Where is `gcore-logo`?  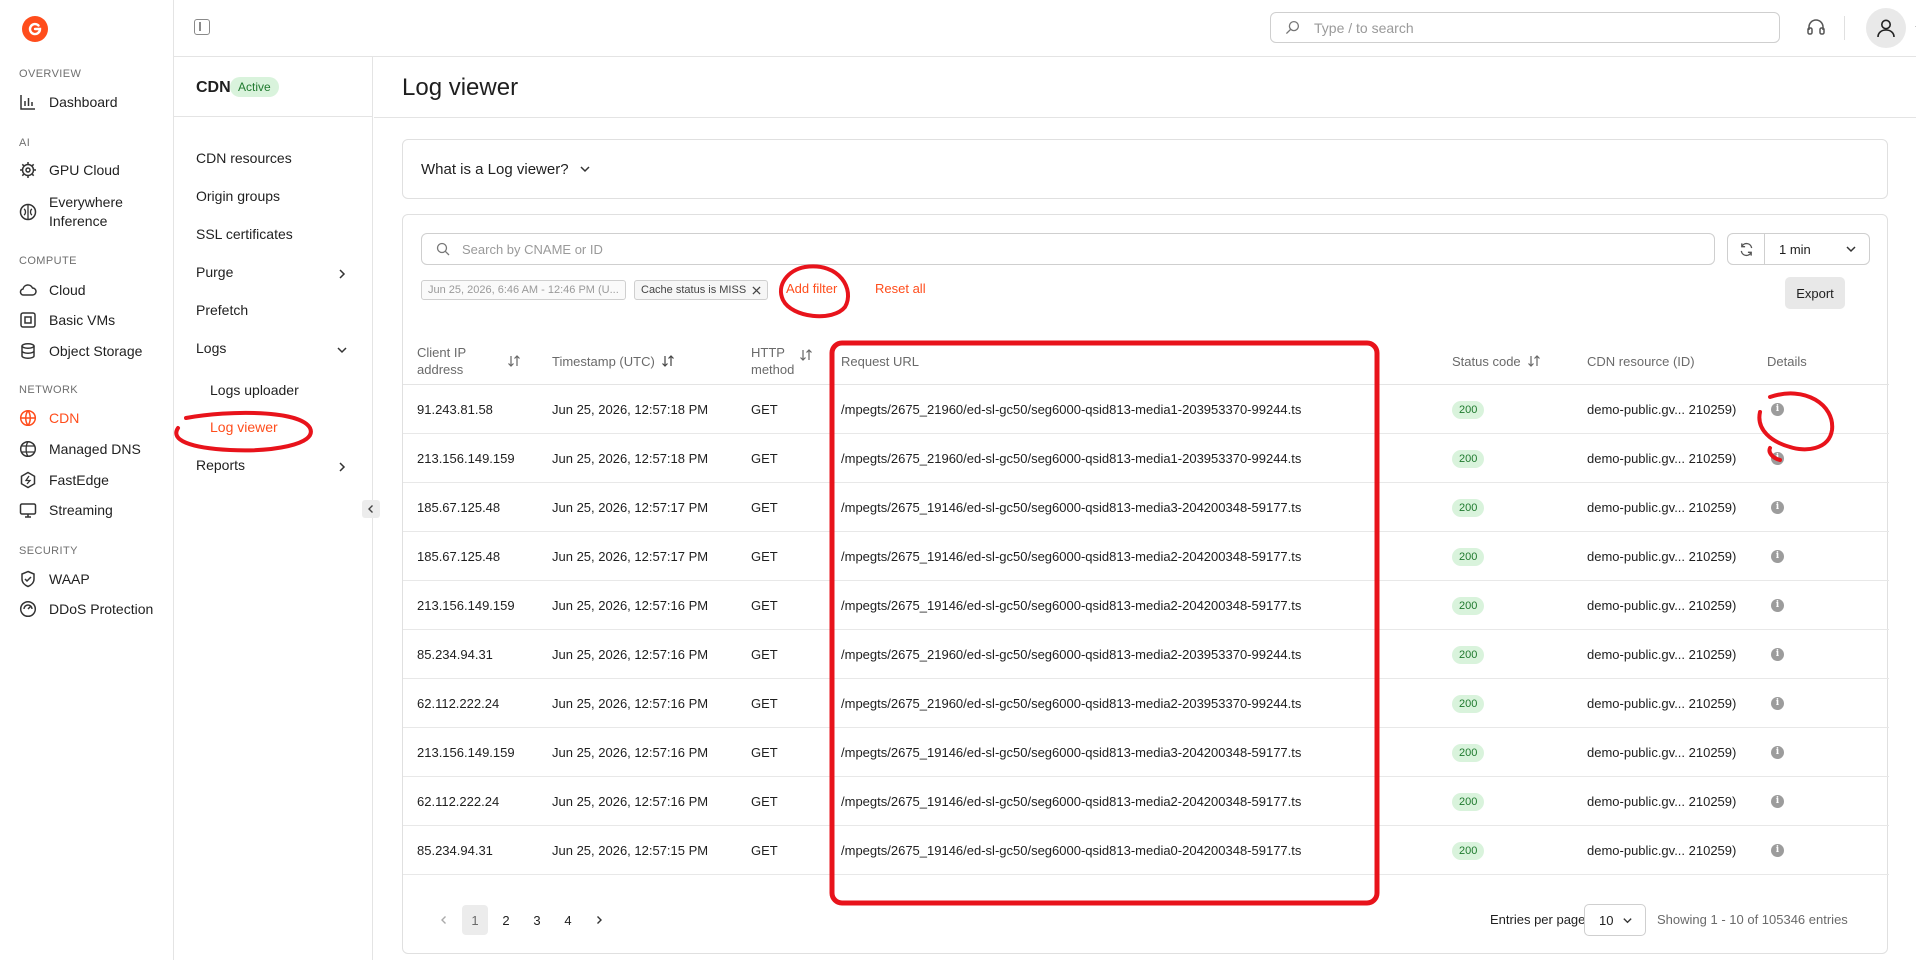 gcore-logo is located at coordinates (35, 29).